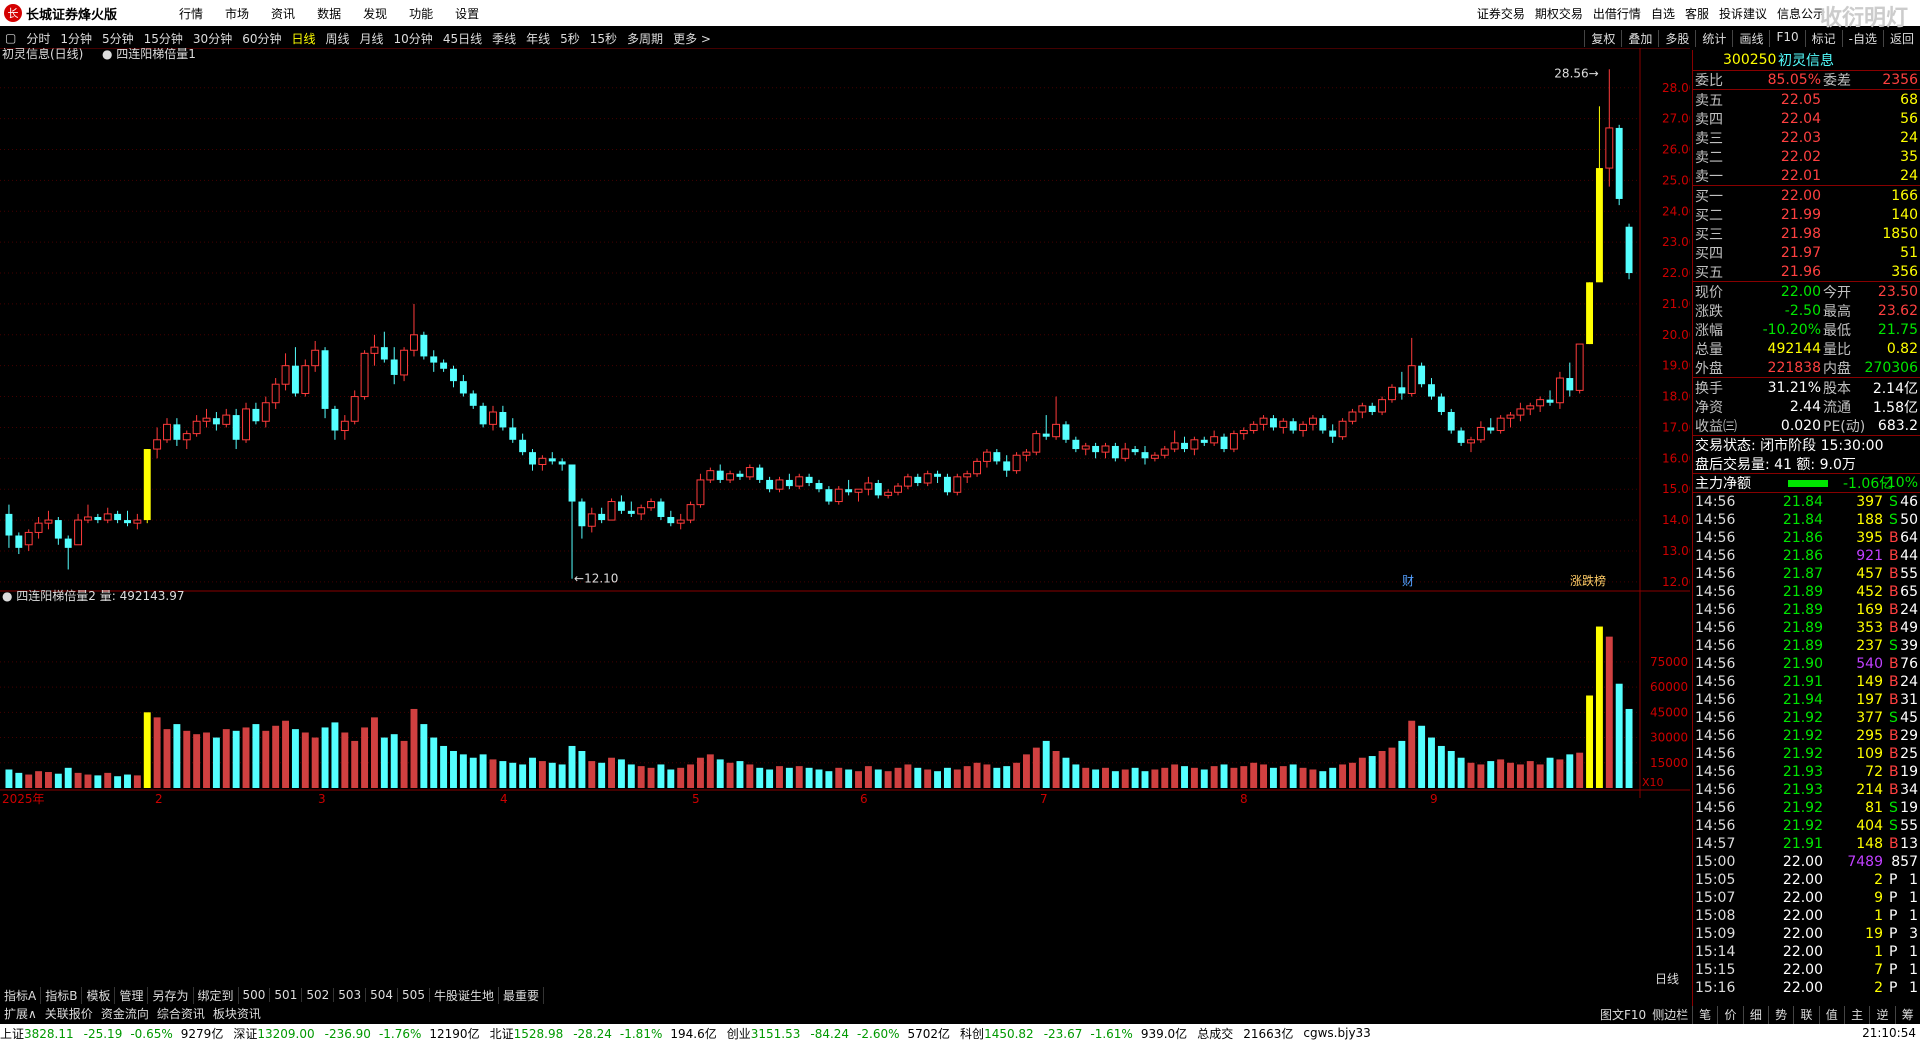 This screenshot has height=1042, width=1920. Describe the element at coordinates (212, 38) in the screenshot. I see `period-tab: 30分钟` at that location.